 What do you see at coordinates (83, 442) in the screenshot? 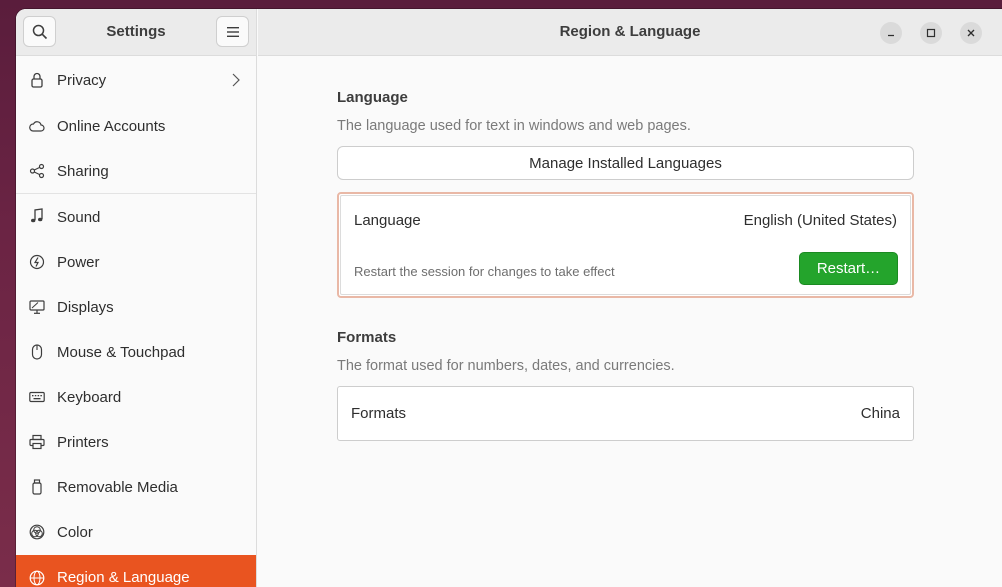
I see `sidebar-item-label: Printers` at bounding box center [83, 442].